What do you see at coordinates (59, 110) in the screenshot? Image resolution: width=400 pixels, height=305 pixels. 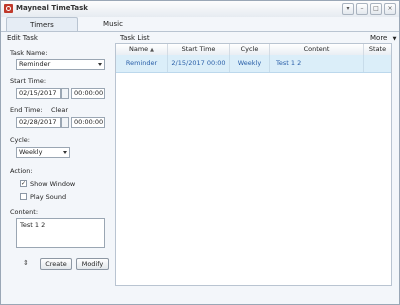 I see `clear-link: Clear` at bounding box center [59, 110].